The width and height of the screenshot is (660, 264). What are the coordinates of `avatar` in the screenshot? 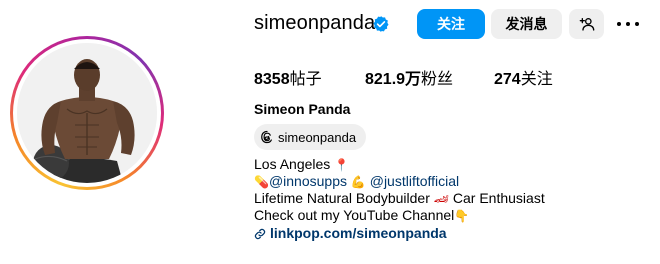 It's located at (87, 113).